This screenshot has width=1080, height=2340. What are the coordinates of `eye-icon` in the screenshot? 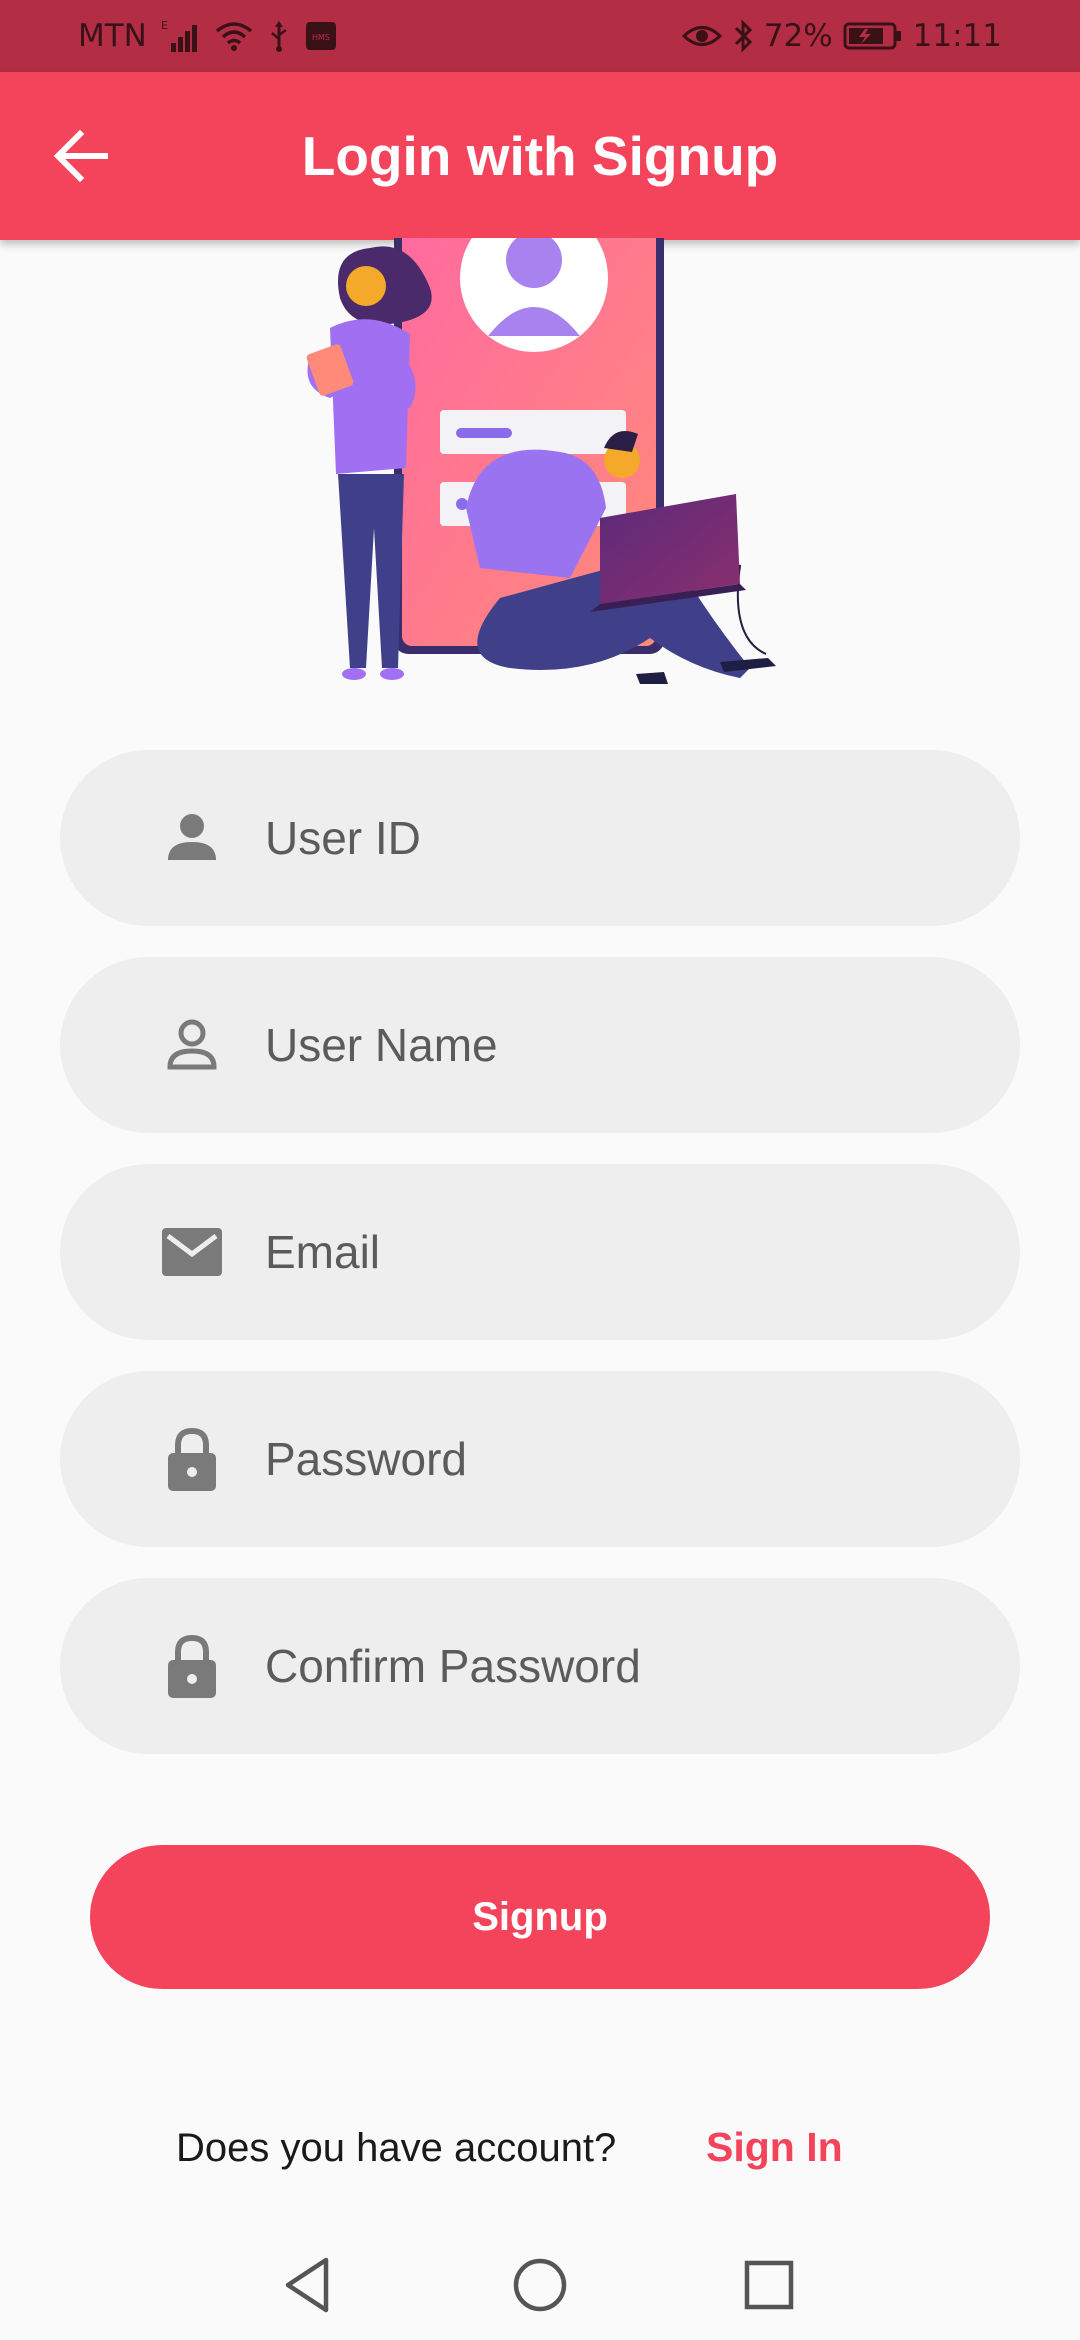 It's located at (701, 36).